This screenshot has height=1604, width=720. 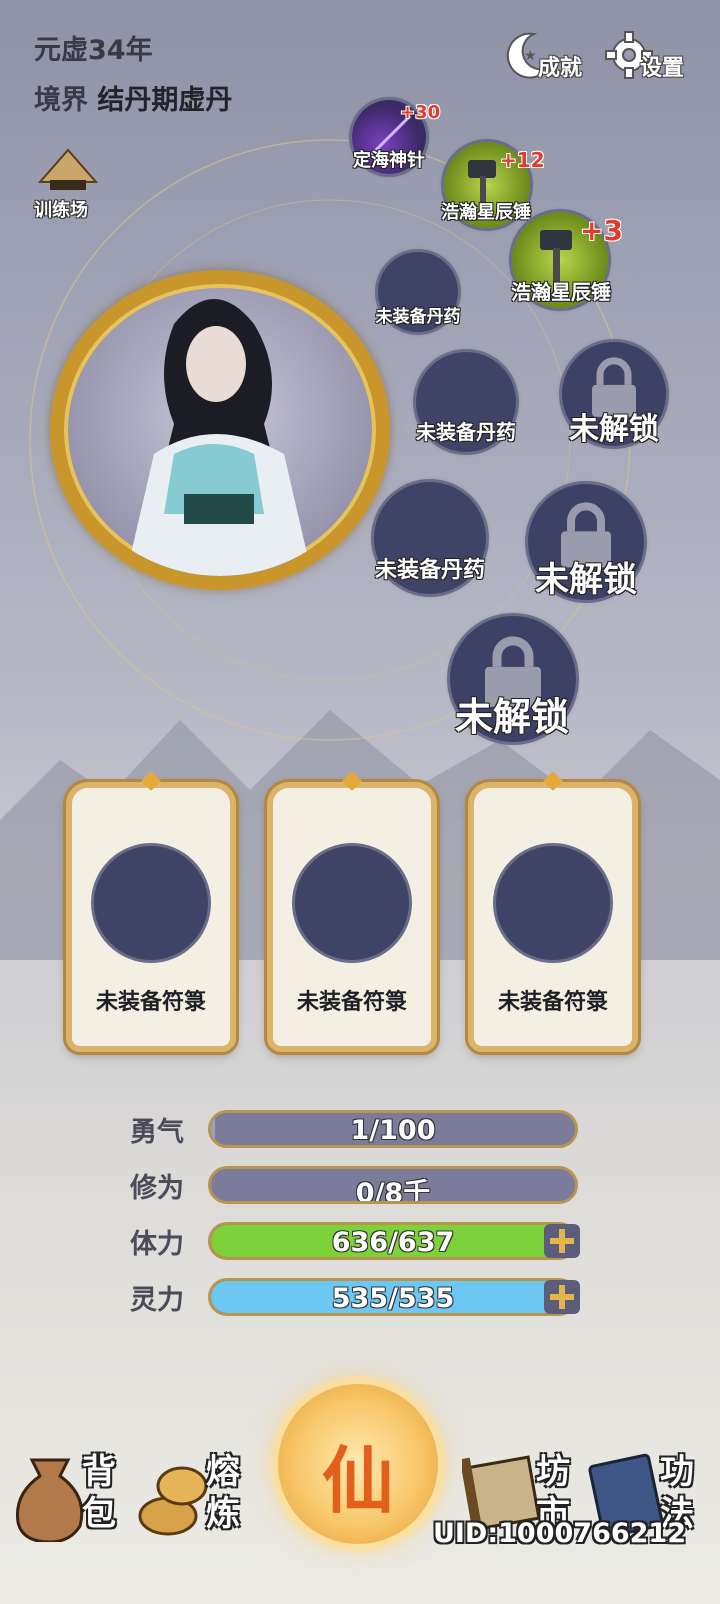 What do you see at coordinates (420, 112) in the screenshot?
I see `weapon-1-plus: +30` at bounding box center [420, 112].